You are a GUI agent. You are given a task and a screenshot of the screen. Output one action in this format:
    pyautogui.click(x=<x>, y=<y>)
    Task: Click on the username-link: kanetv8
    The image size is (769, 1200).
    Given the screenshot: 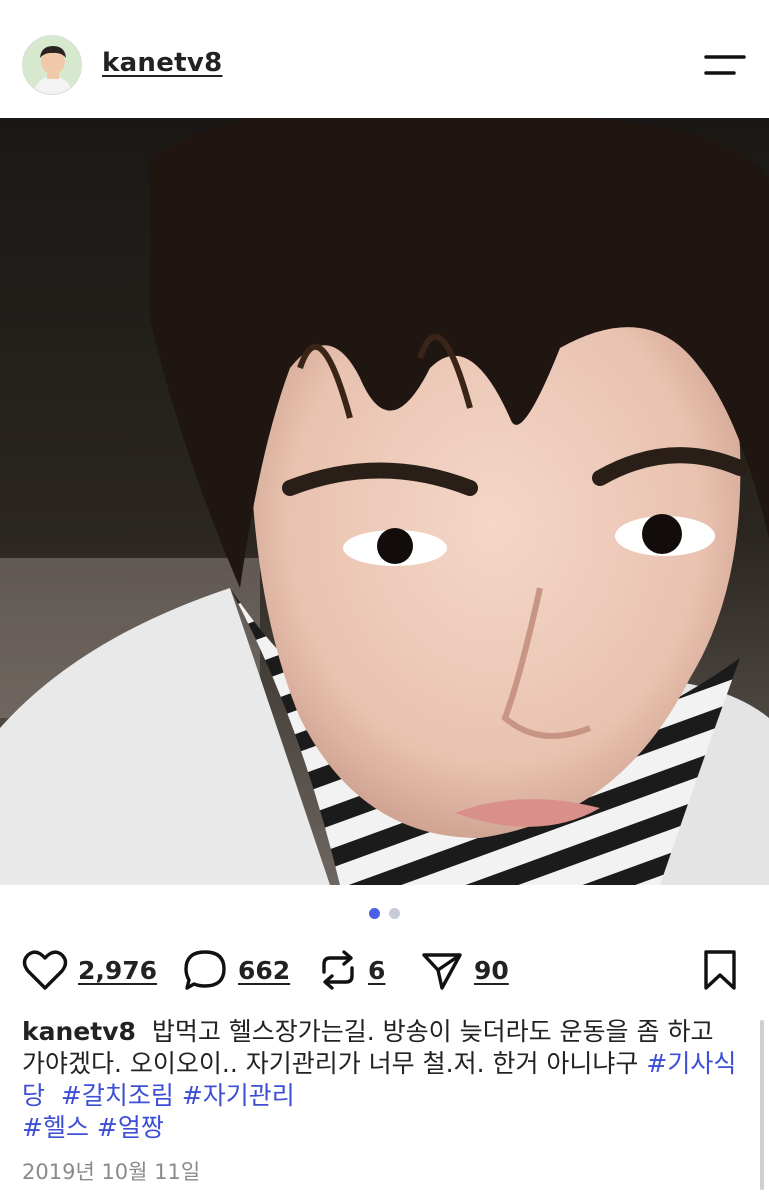 What is the action you would take?
    pyautogui.click(x=162, y=63)
    